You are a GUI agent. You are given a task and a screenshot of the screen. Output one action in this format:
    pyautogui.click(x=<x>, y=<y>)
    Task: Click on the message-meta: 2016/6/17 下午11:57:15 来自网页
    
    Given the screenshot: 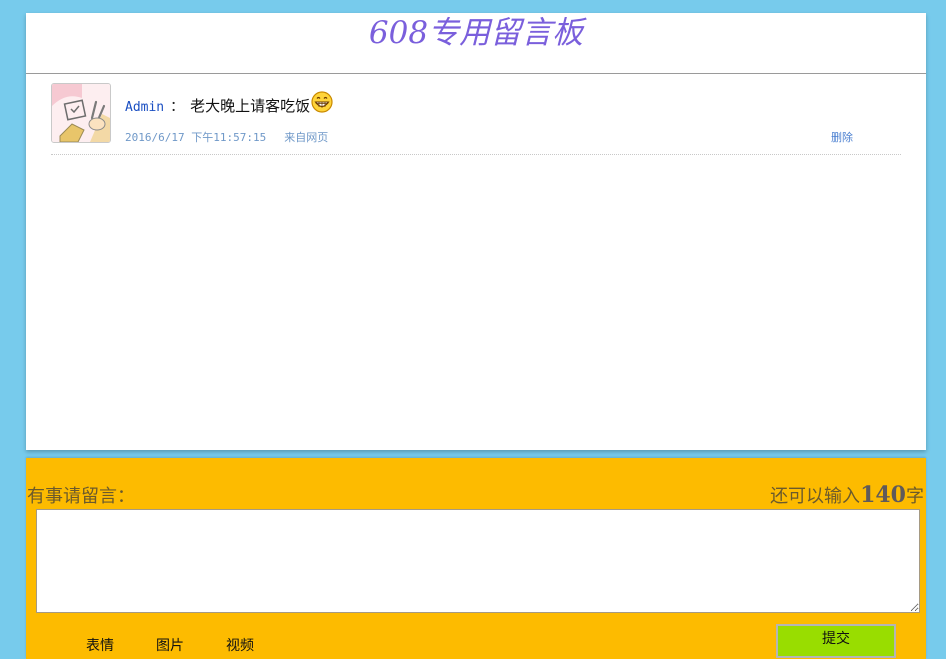 What is the action you would take?
    pyautogui.click(x=226, y=137)
    